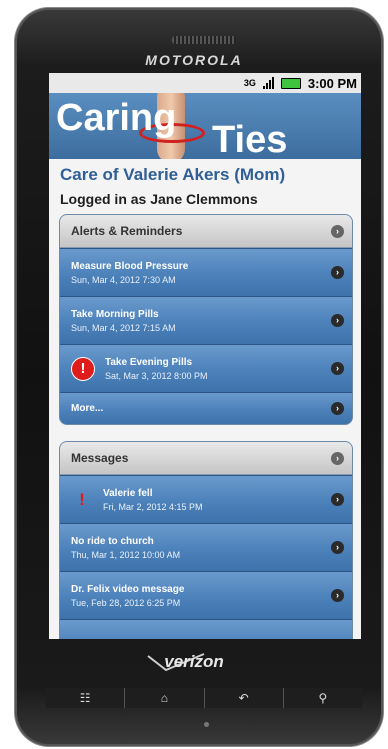 This screenshot has height=749, width=388. What do you see at coordinates (130, 266) in the screenshot?
I see `alert-title: Measure Blood Pressure` at bounding box center [130, 266].